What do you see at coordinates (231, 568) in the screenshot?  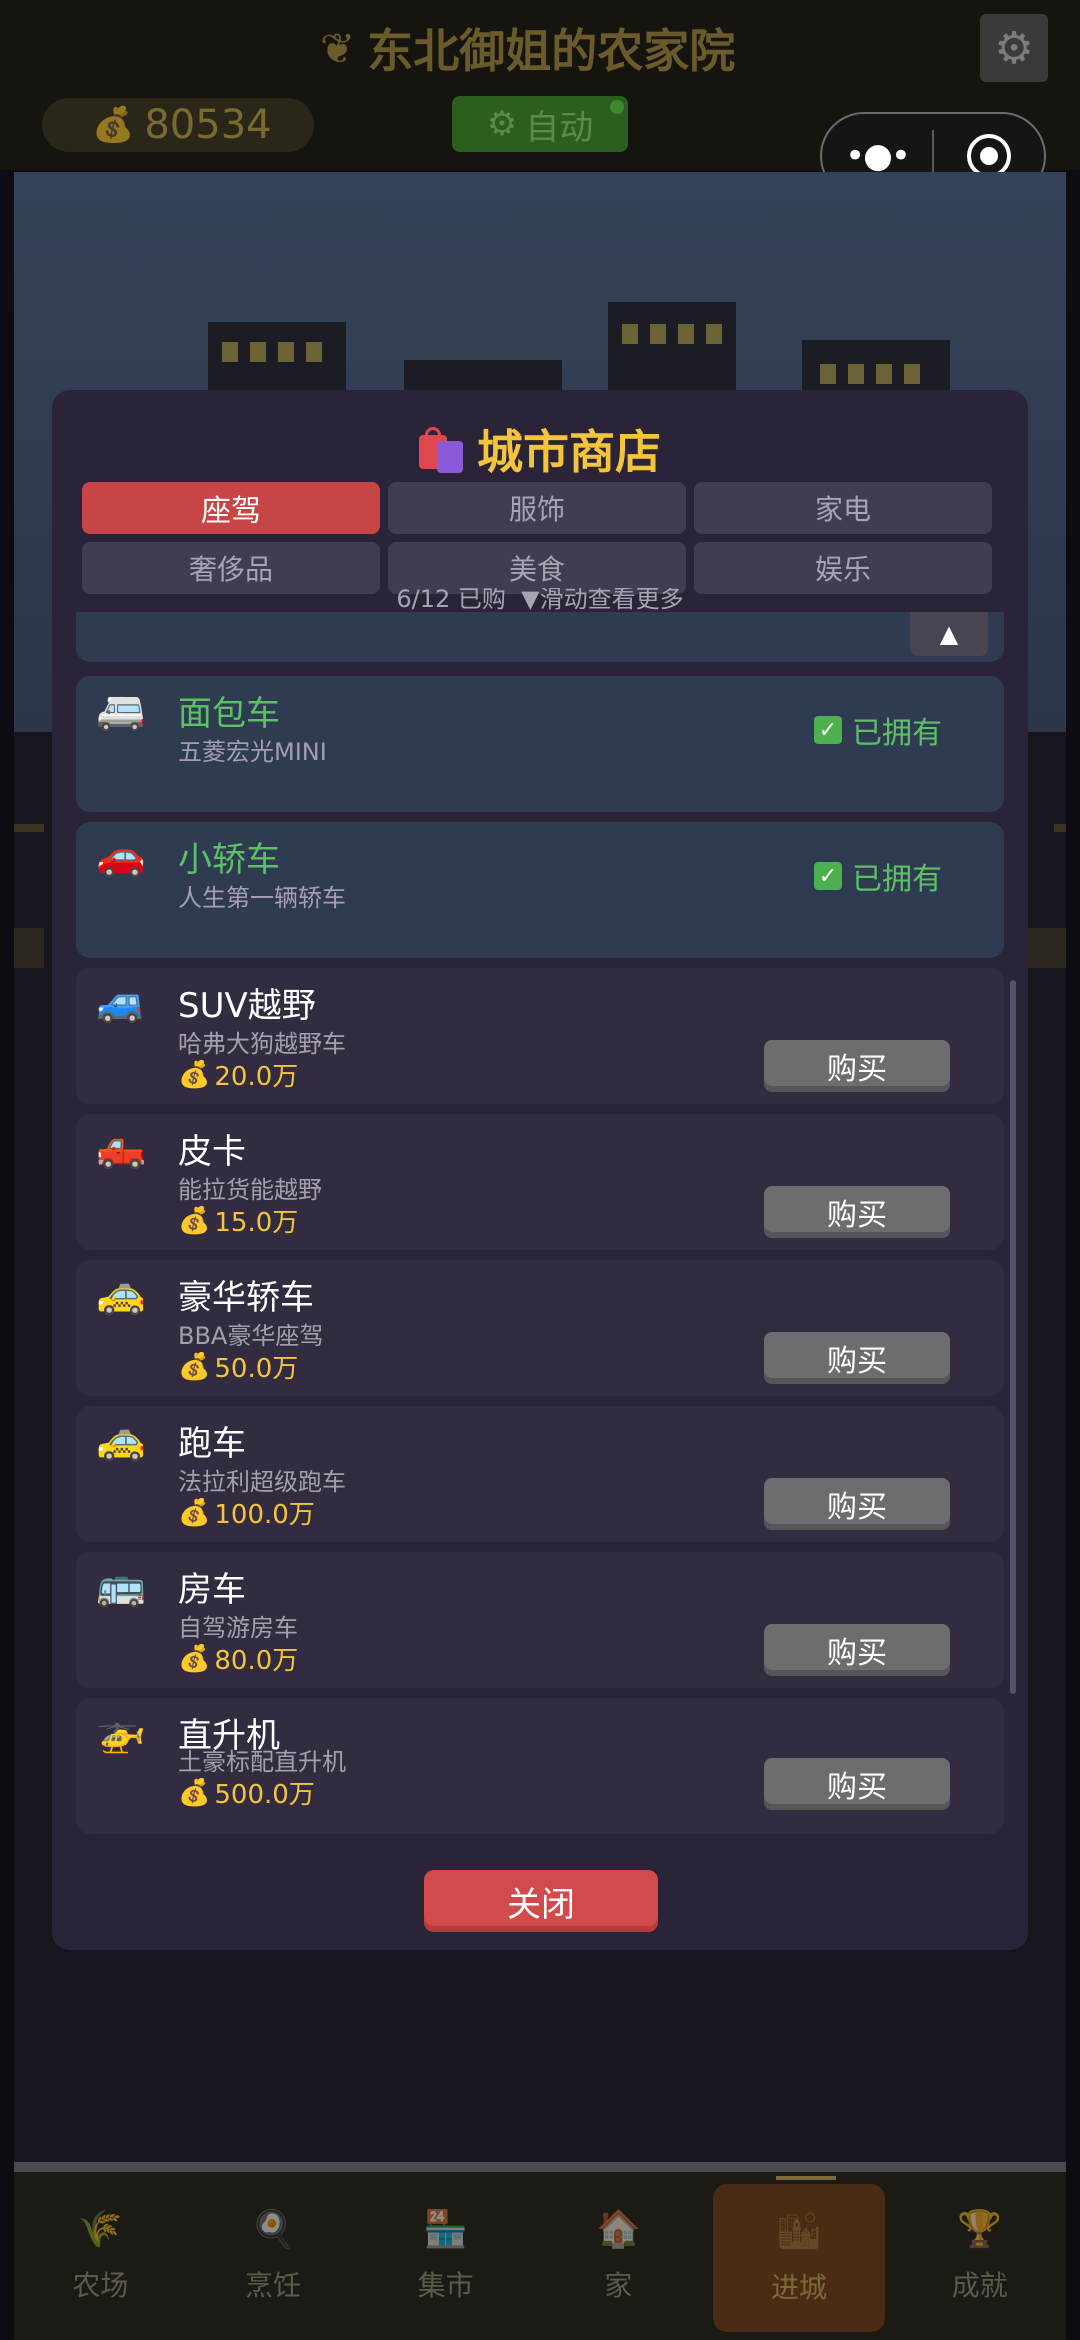 I see `tab-luxury: 奢侈品` at bounding box center [231, 568].